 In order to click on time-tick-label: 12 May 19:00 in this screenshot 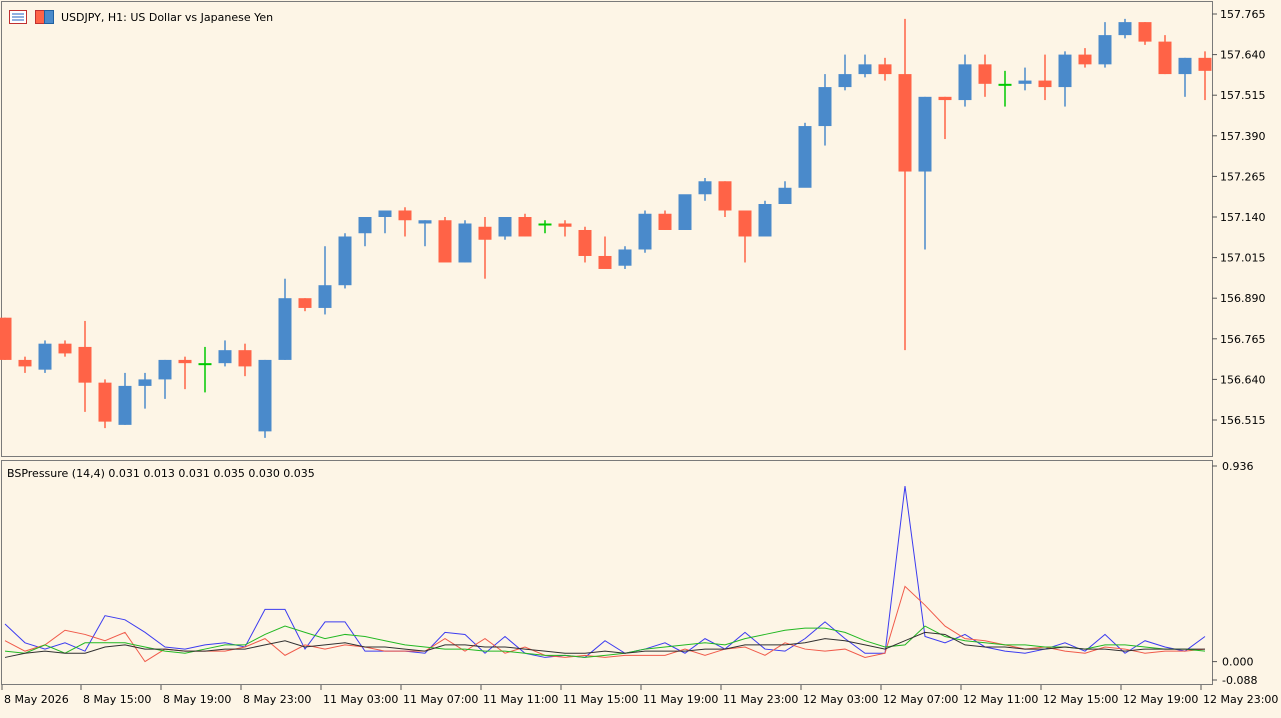, I will do `click(1160, 699)`.